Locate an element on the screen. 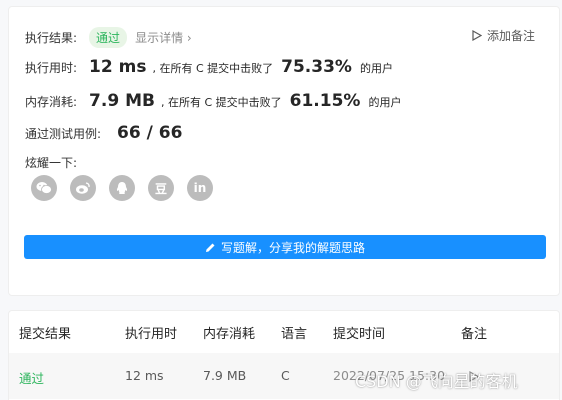 The width and height of the screenshot is (562, 400). write-solution-button: 写题解，分享我的解题思路 is located at coordinates (285, 247).